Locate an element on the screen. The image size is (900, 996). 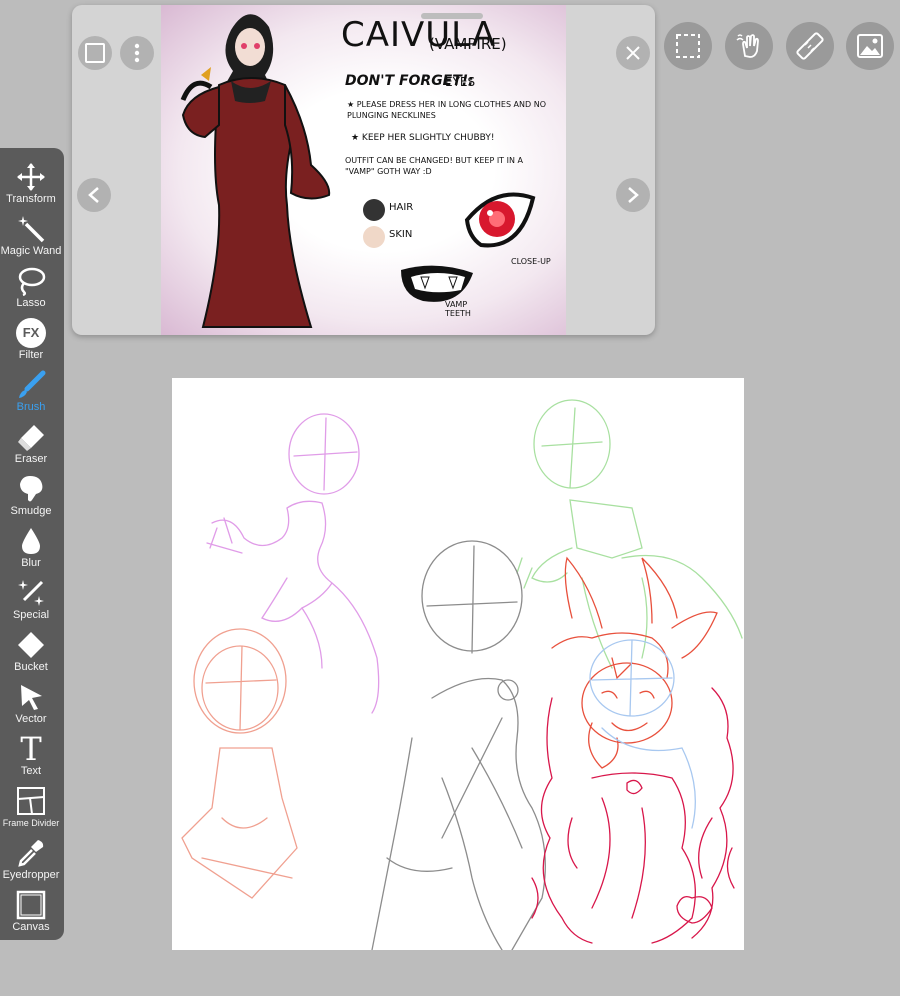
chevron-right-icon is located at coordinates (633, 195).